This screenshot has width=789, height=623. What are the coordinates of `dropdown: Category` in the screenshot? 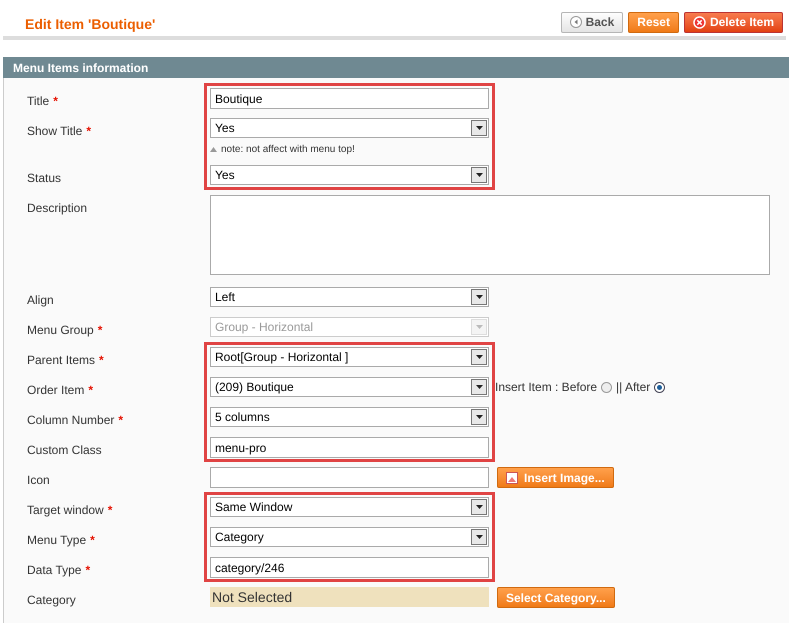 It's located at (349, 537).